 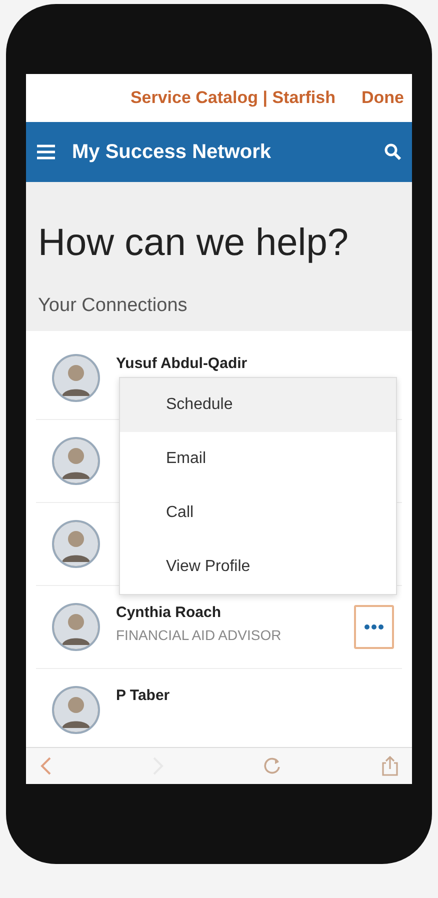 What do you see at coordinates (172, 152) in the screenshot?
I see `header-title: My Success Network` at bounding box center [172, 152].